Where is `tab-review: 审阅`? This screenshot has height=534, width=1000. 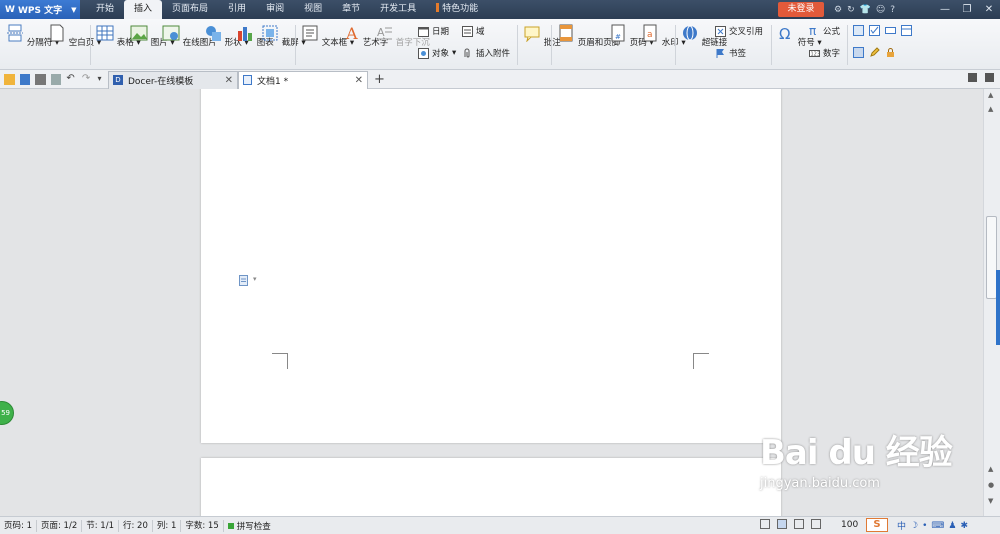
tab-review: 审阅 is located at coordinates (275, 9).